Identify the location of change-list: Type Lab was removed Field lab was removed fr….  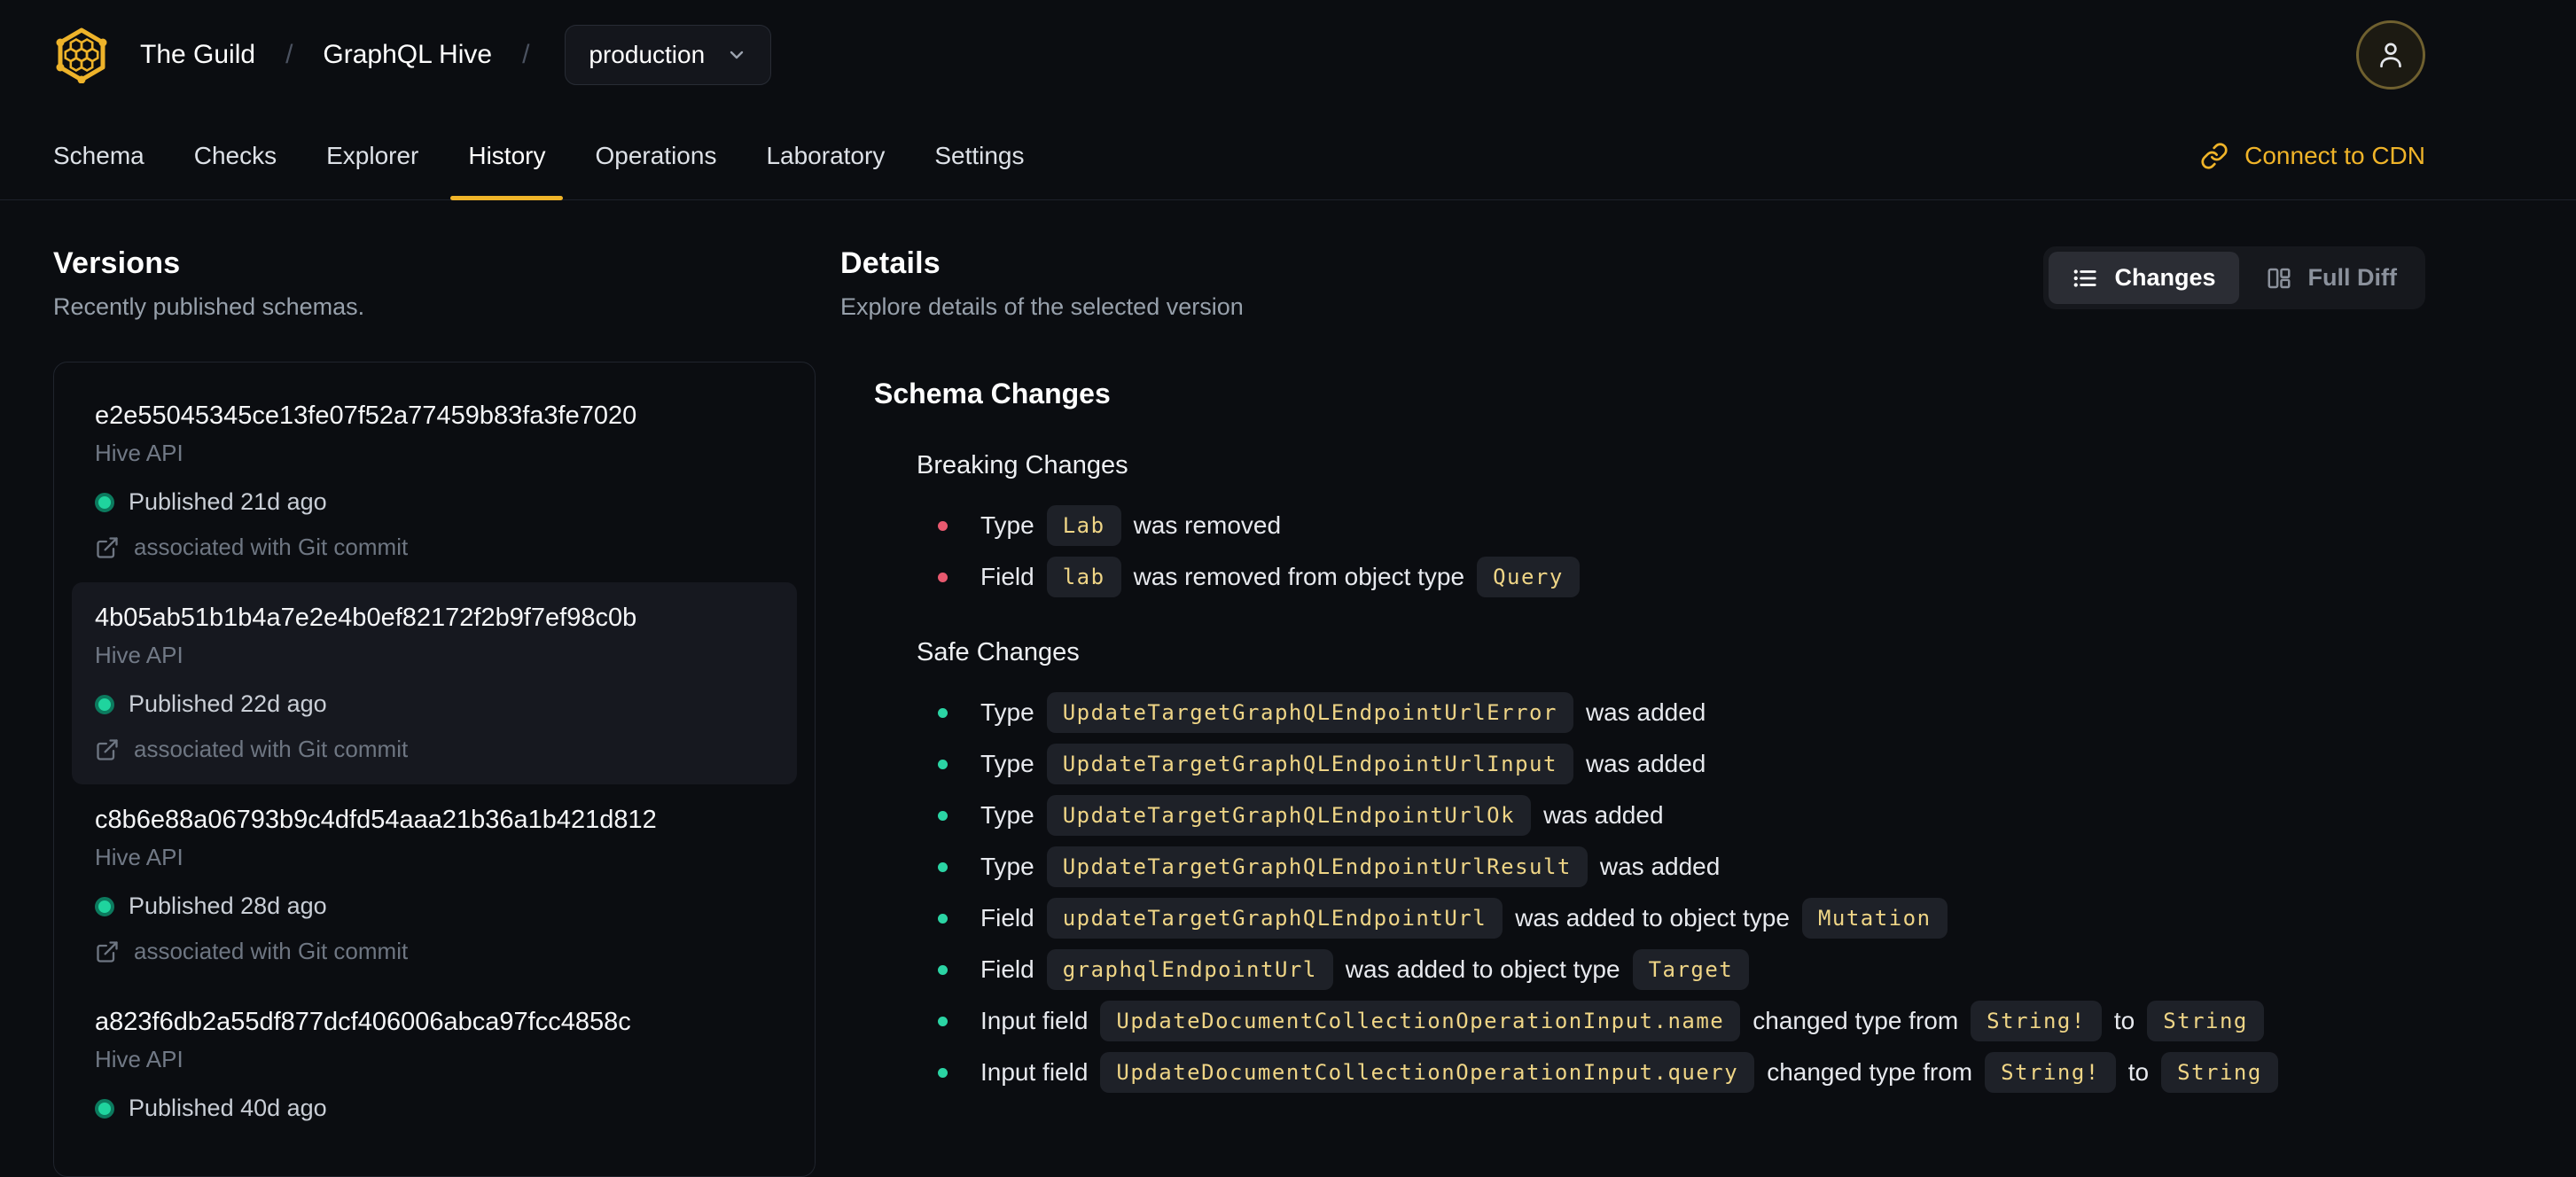
(1671, 551).